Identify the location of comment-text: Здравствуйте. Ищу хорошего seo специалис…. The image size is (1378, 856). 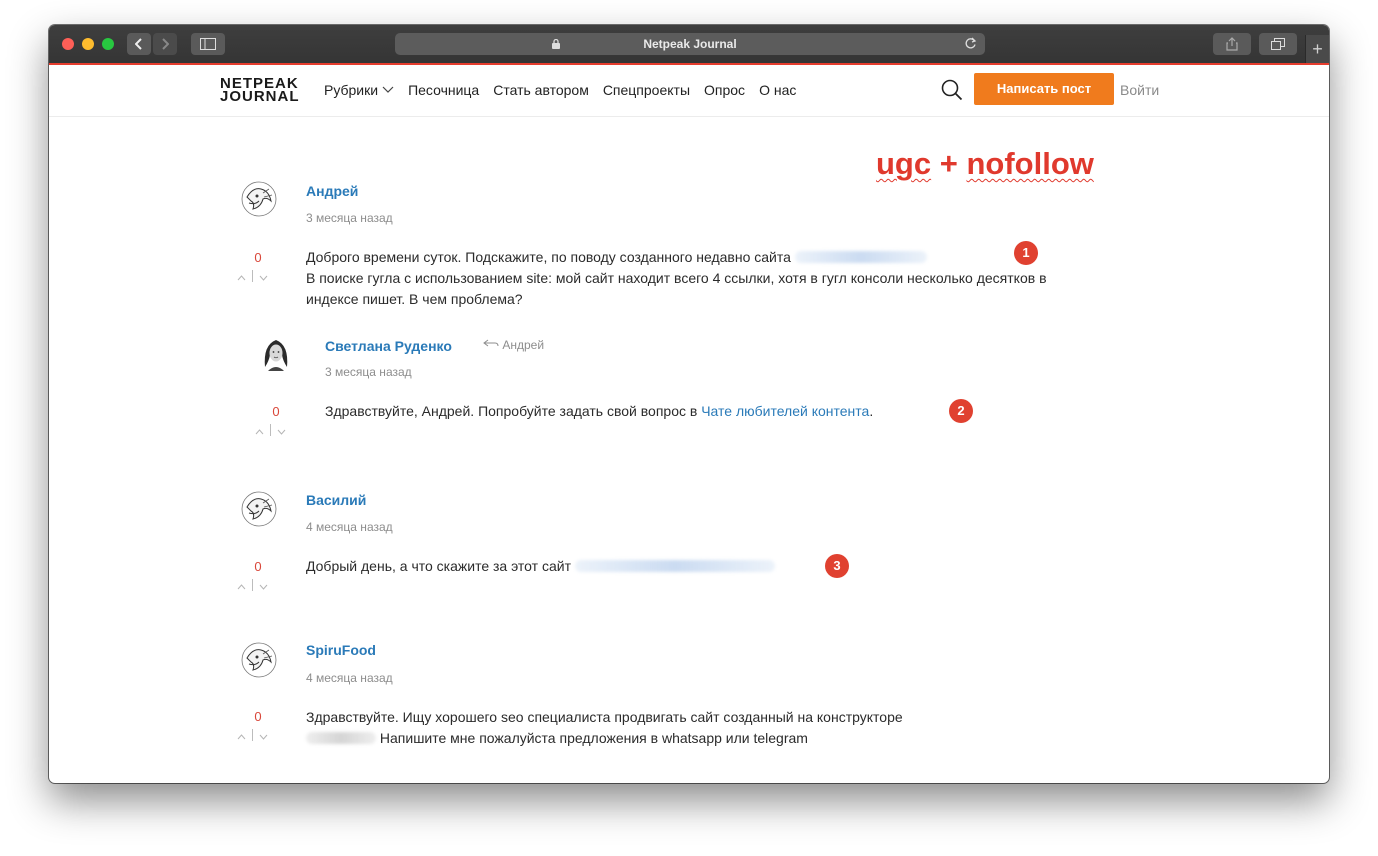
(736, 728).